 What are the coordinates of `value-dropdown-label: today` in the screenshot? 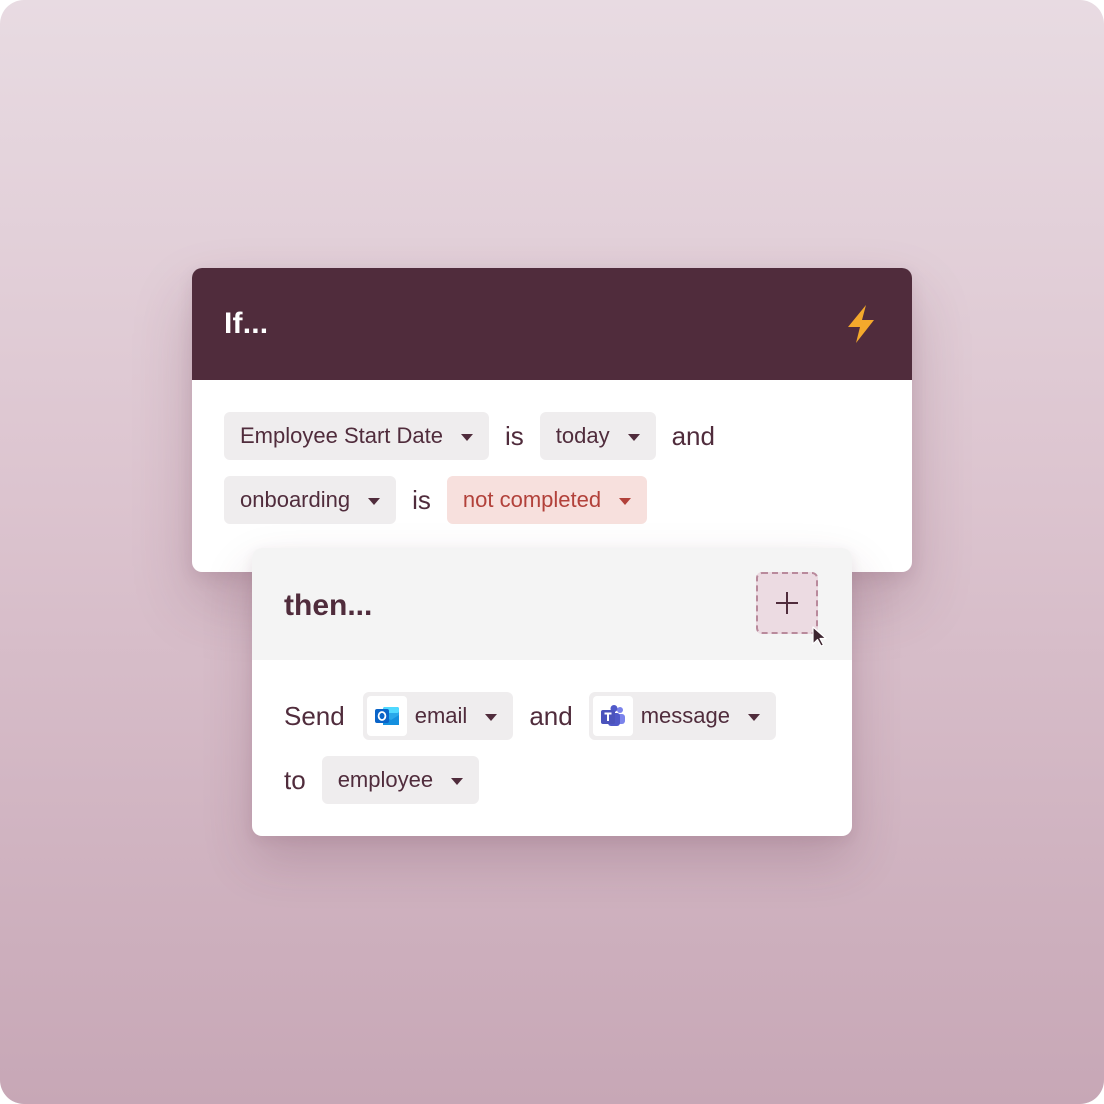 It's located at (582, 435).